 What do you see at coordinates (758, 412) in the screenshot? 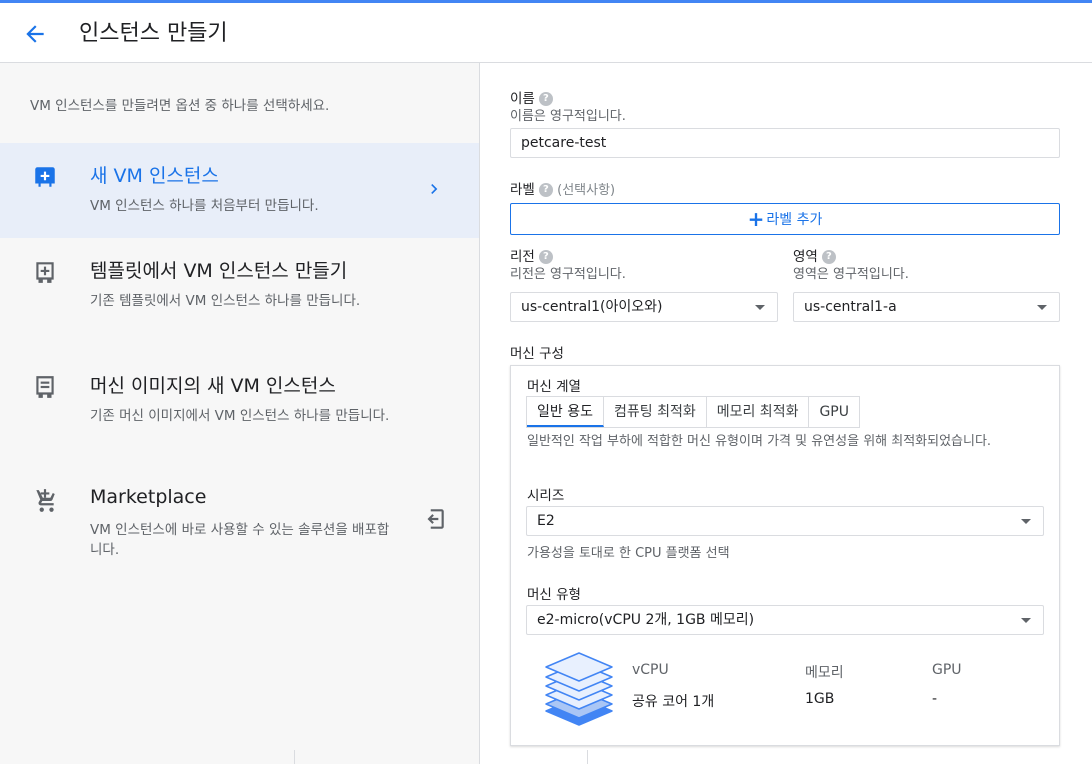
I see `tab-memory-optimized: 메모리 최적화` at bounding box center [758, 412].